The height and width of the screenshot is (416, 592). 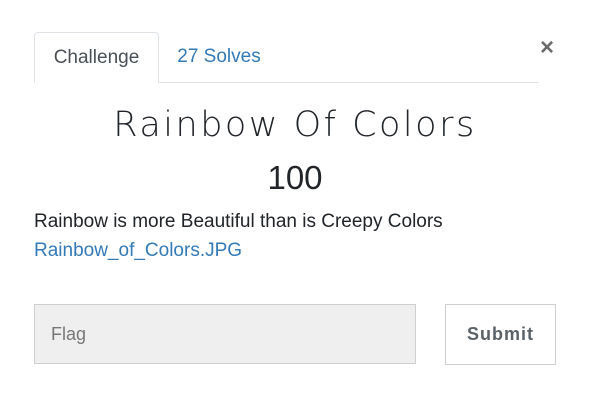 I want to click on tab-solves: 27 Solves, so click(x=219, y=57).